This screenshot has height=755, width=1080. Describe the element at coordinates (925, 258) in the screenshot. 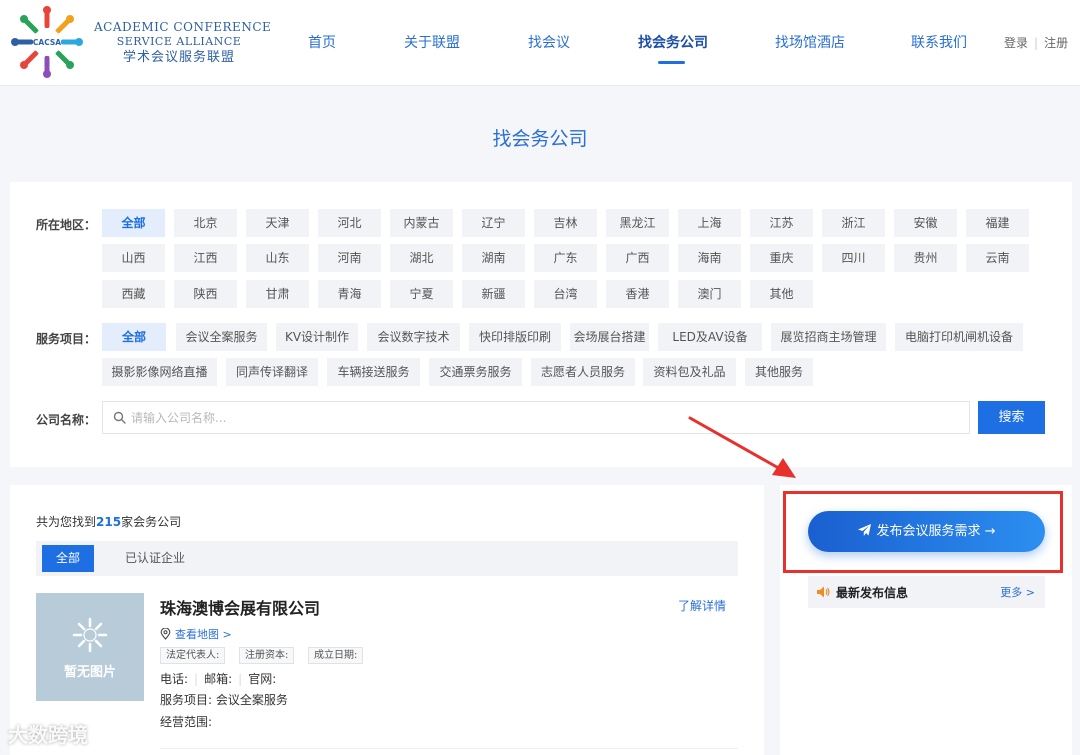

I see `region-tag: 贵州` at that location.